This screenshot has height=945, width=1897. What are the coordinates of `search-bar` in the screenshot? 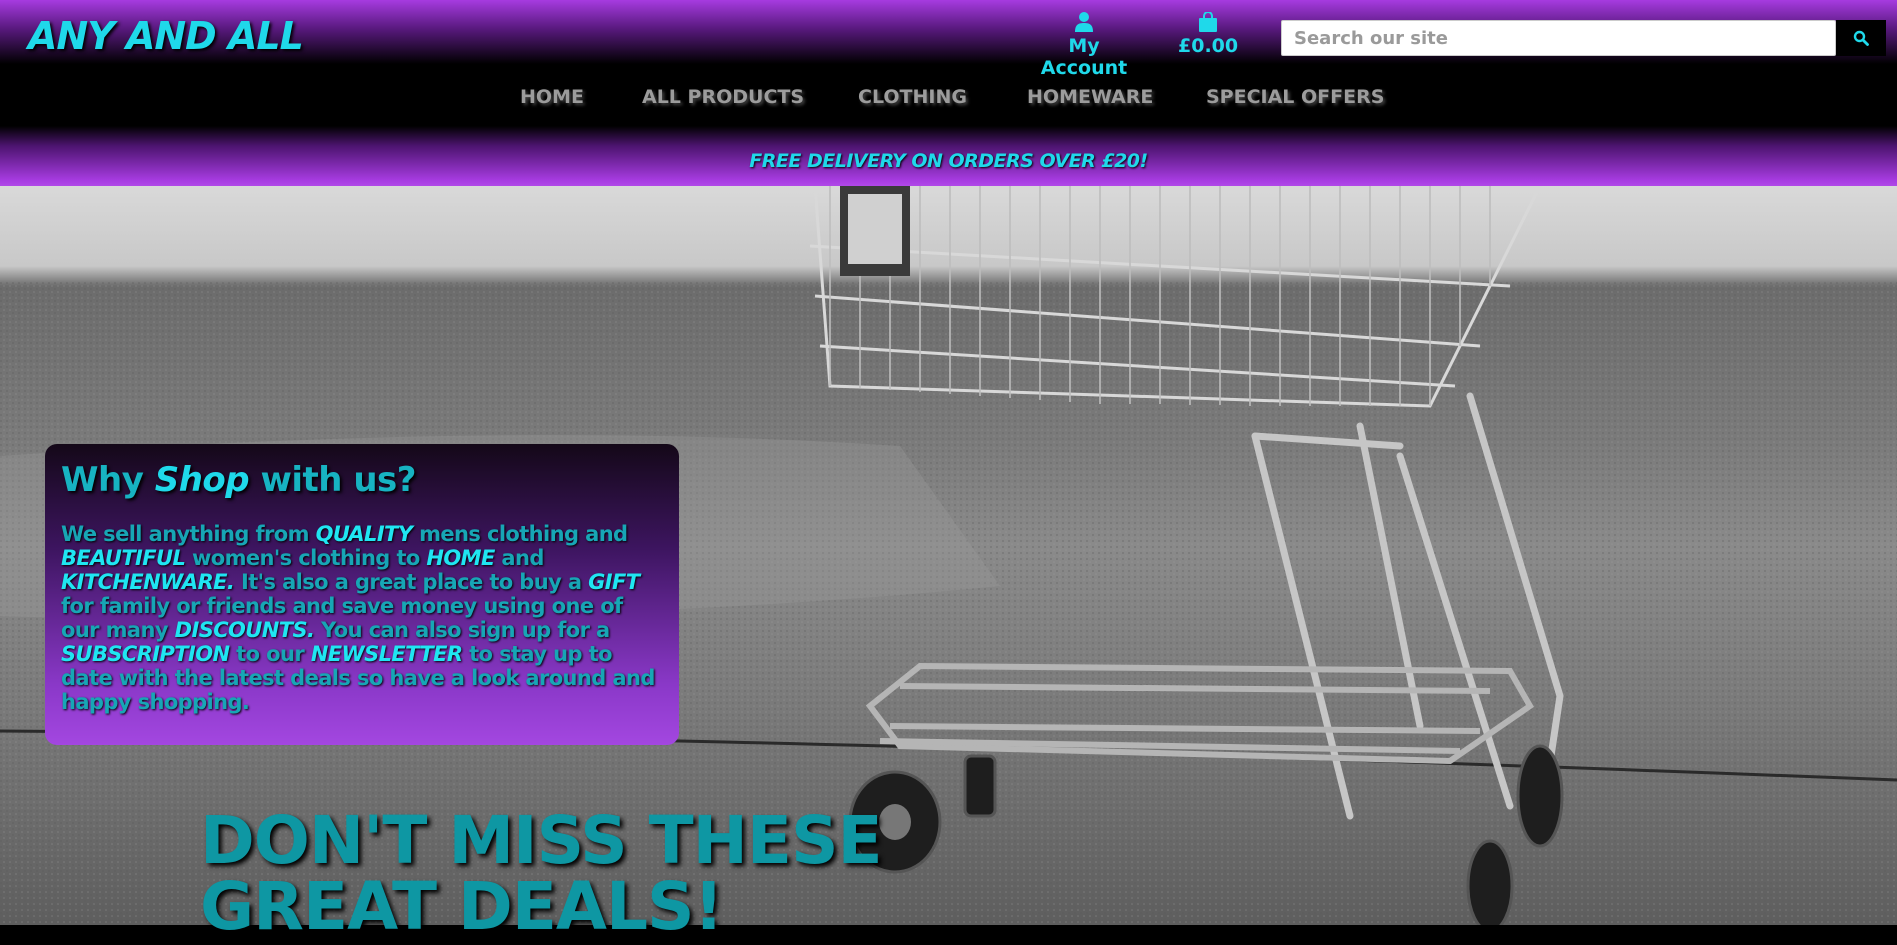 It's located at (1583, 38).